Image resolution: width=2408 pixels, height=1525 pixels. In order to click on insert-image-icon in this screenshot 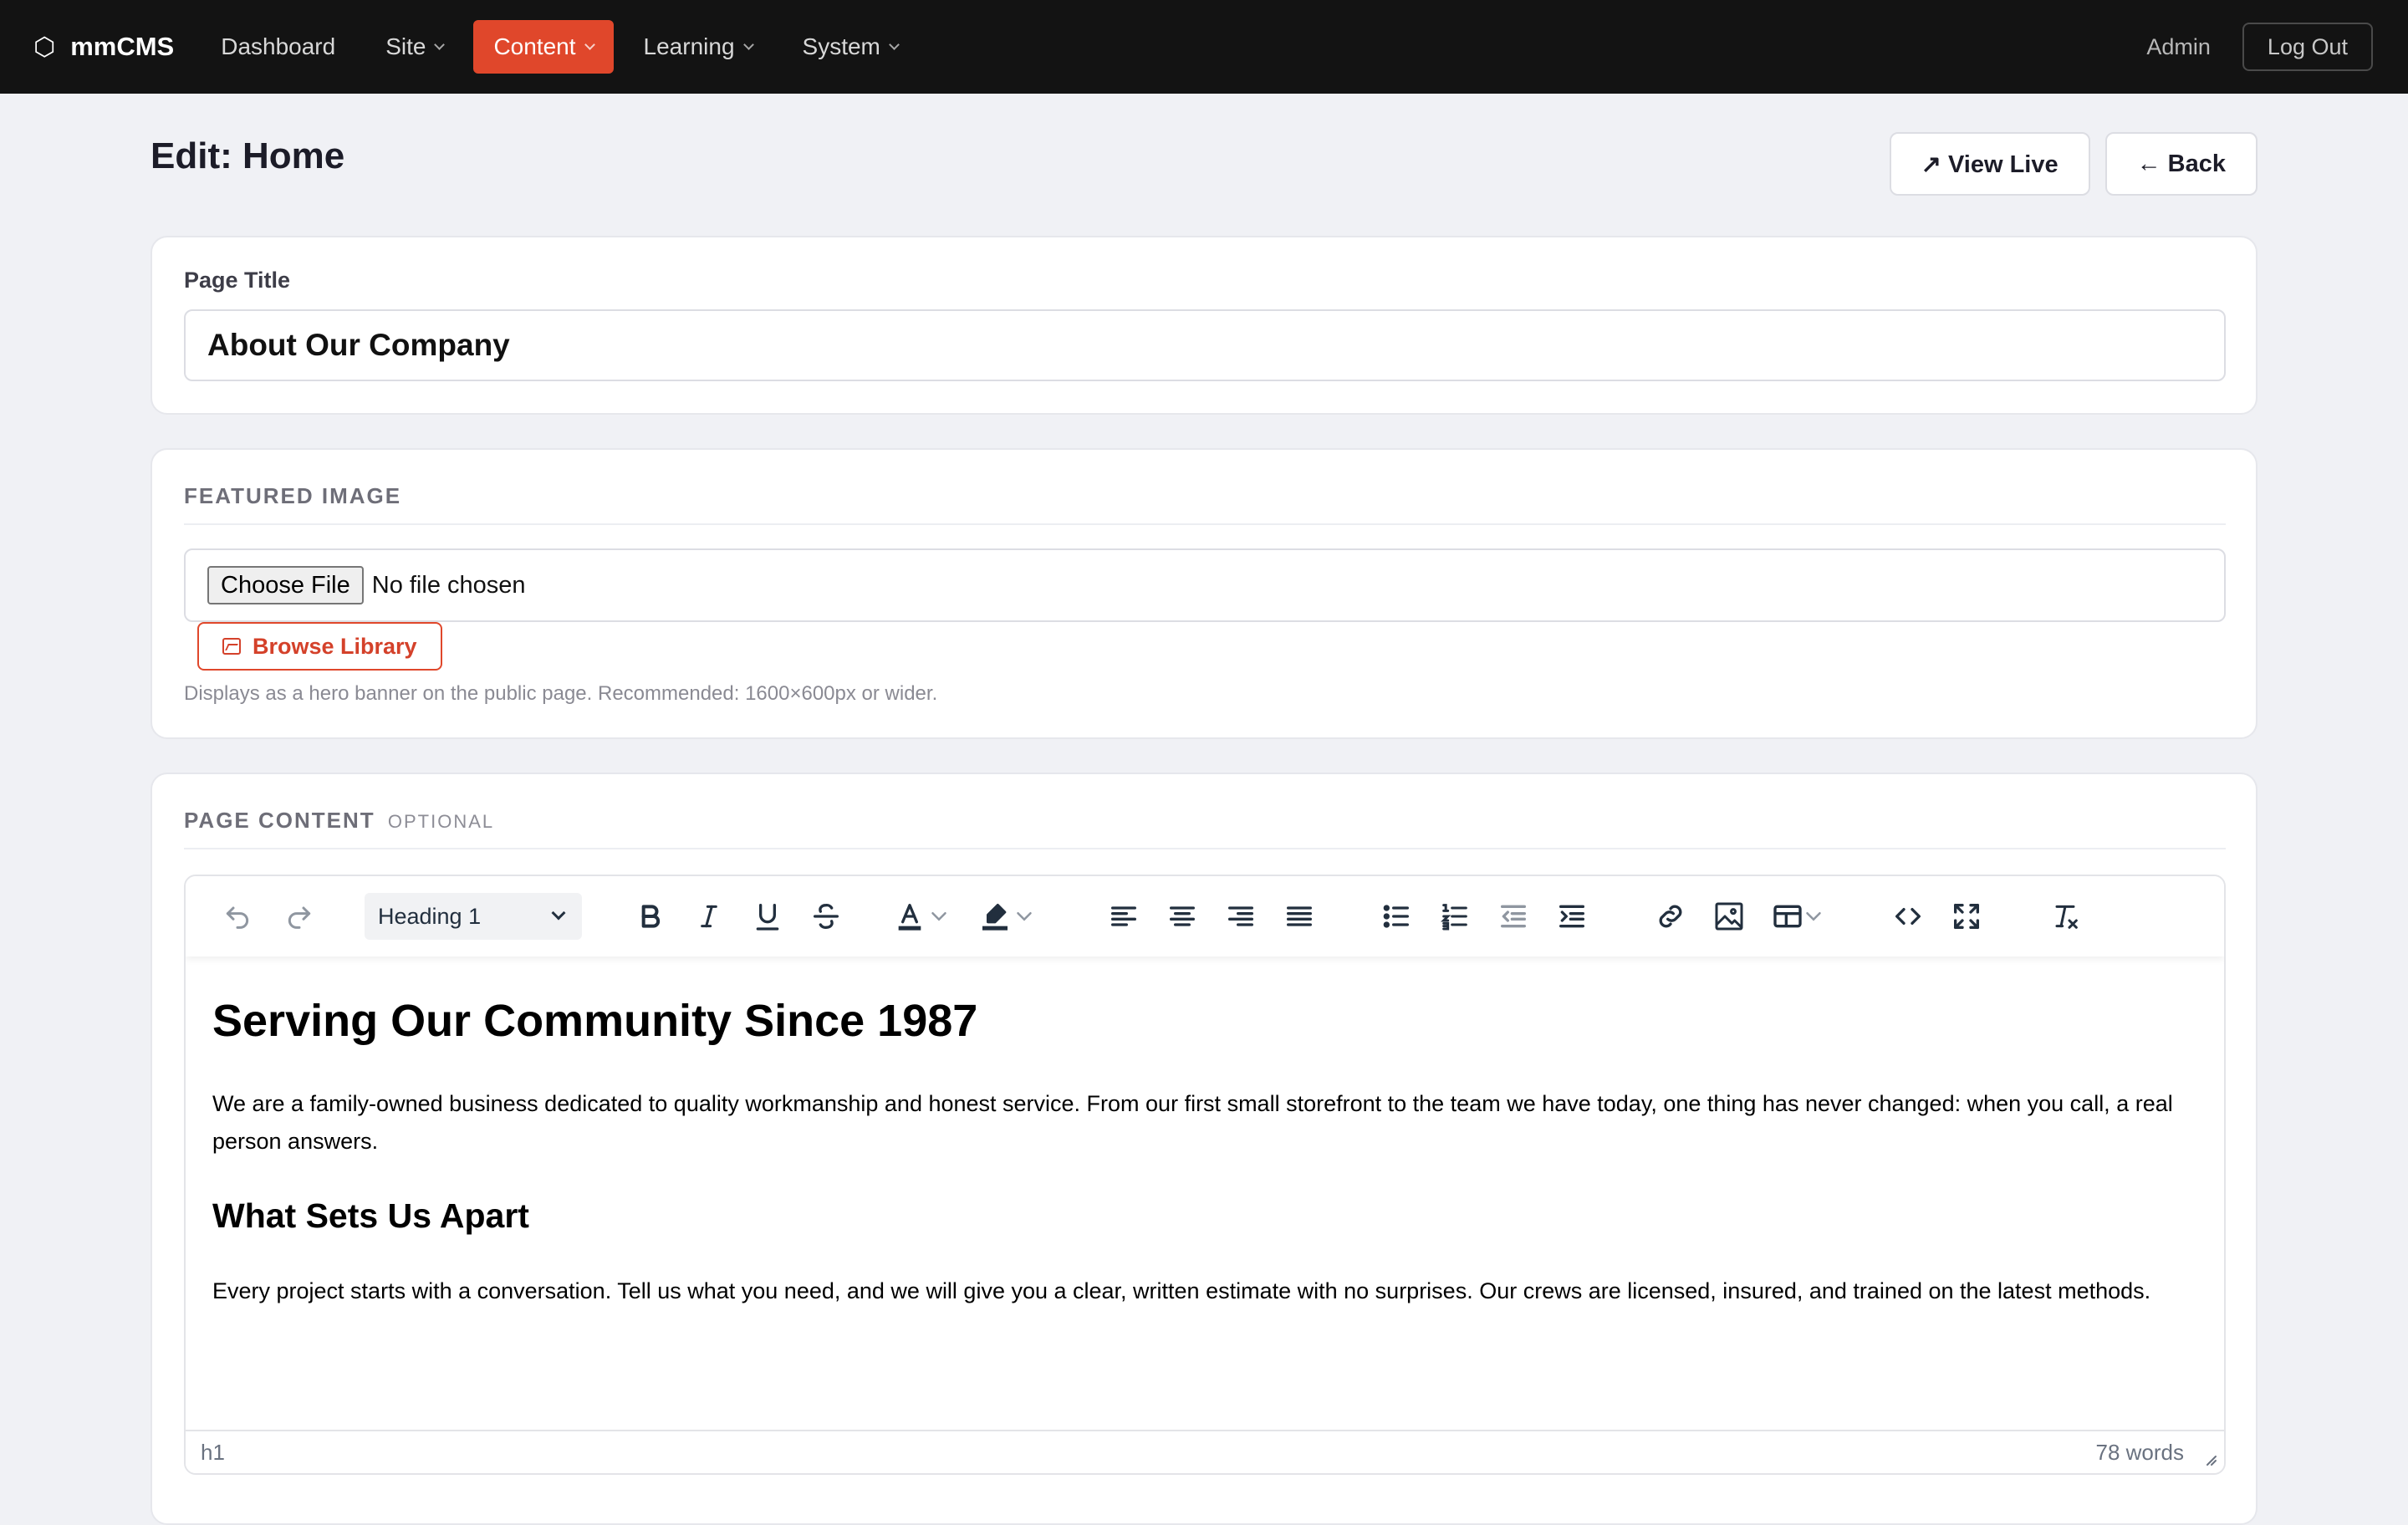, I will do `click(1729, 916)`.